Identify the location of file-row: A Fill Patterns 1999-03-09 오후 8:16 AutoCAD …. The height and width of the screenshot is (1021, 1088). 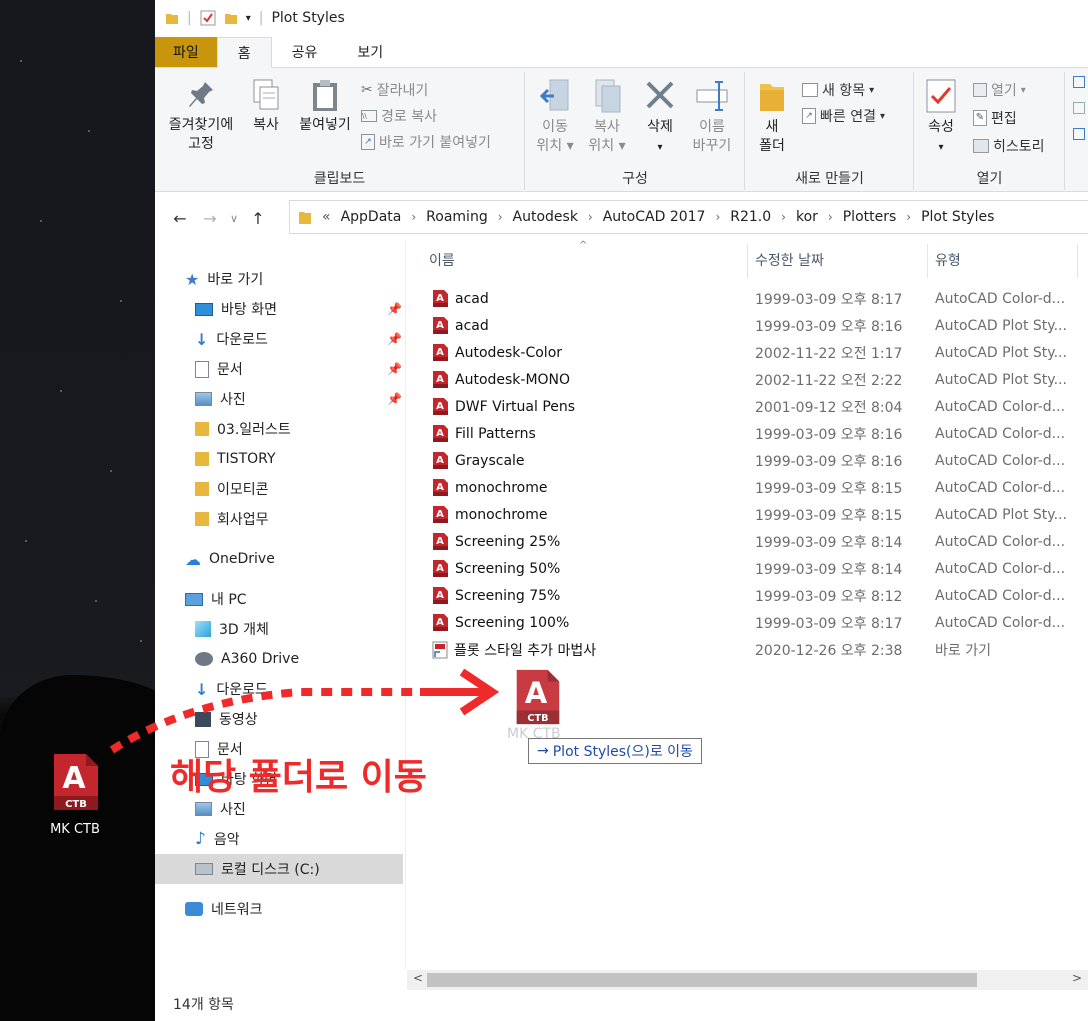
(747, 433).